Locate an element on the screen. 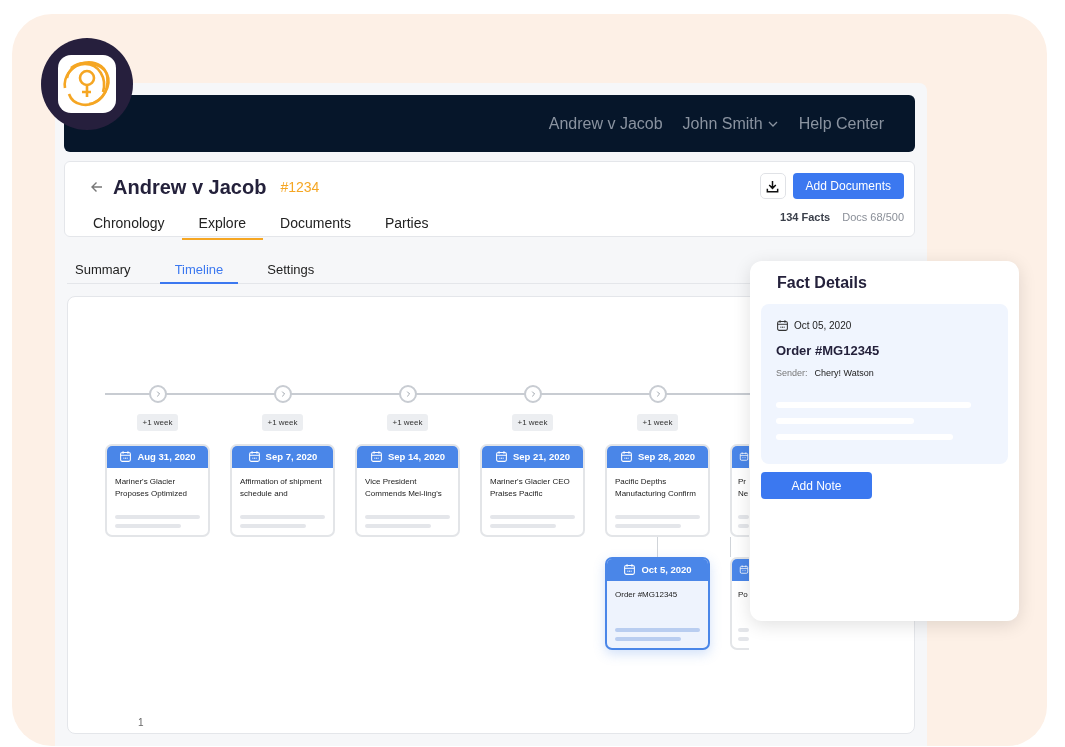 The image size is (1065, 747). event-card: Pr Ne is located at coordinates (739, 490).